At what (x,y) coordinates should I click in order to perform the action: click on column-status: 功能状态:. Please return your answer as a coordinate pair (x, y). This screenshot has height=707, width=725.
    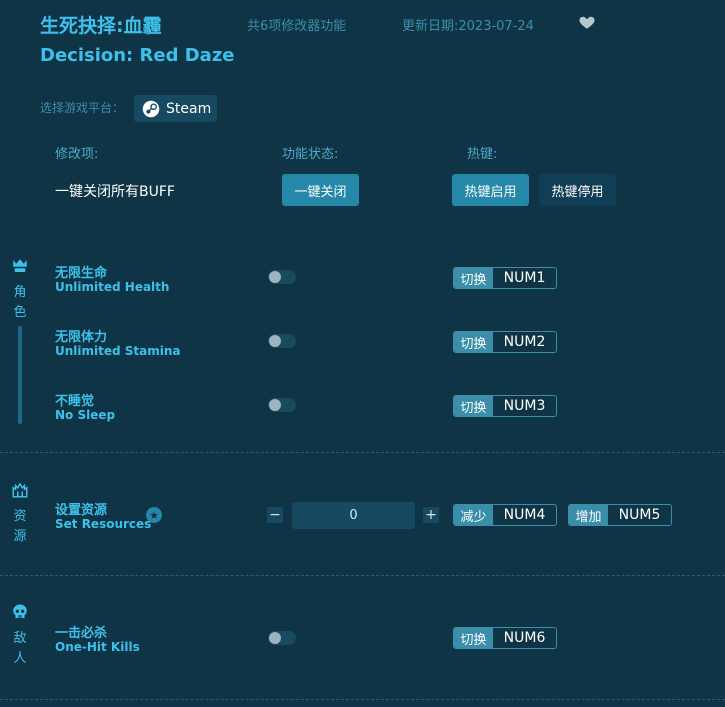
    Looking at the image, I should click on (310, 154).